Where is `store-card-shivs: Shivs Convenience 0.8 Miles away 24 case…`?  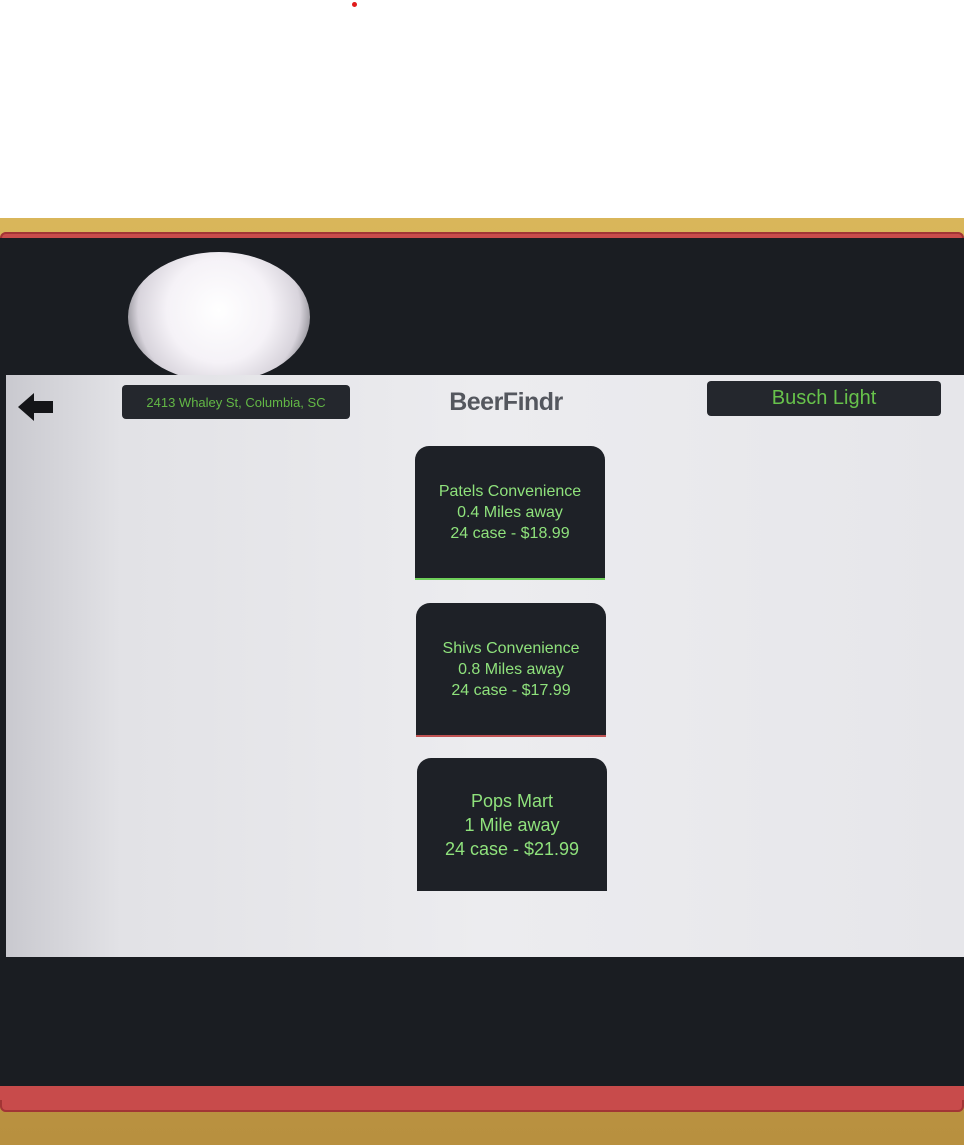
store-card-shivs: Shivs Convenience 0.8 Miles away 24 case… is located at coordinates (511, 670).